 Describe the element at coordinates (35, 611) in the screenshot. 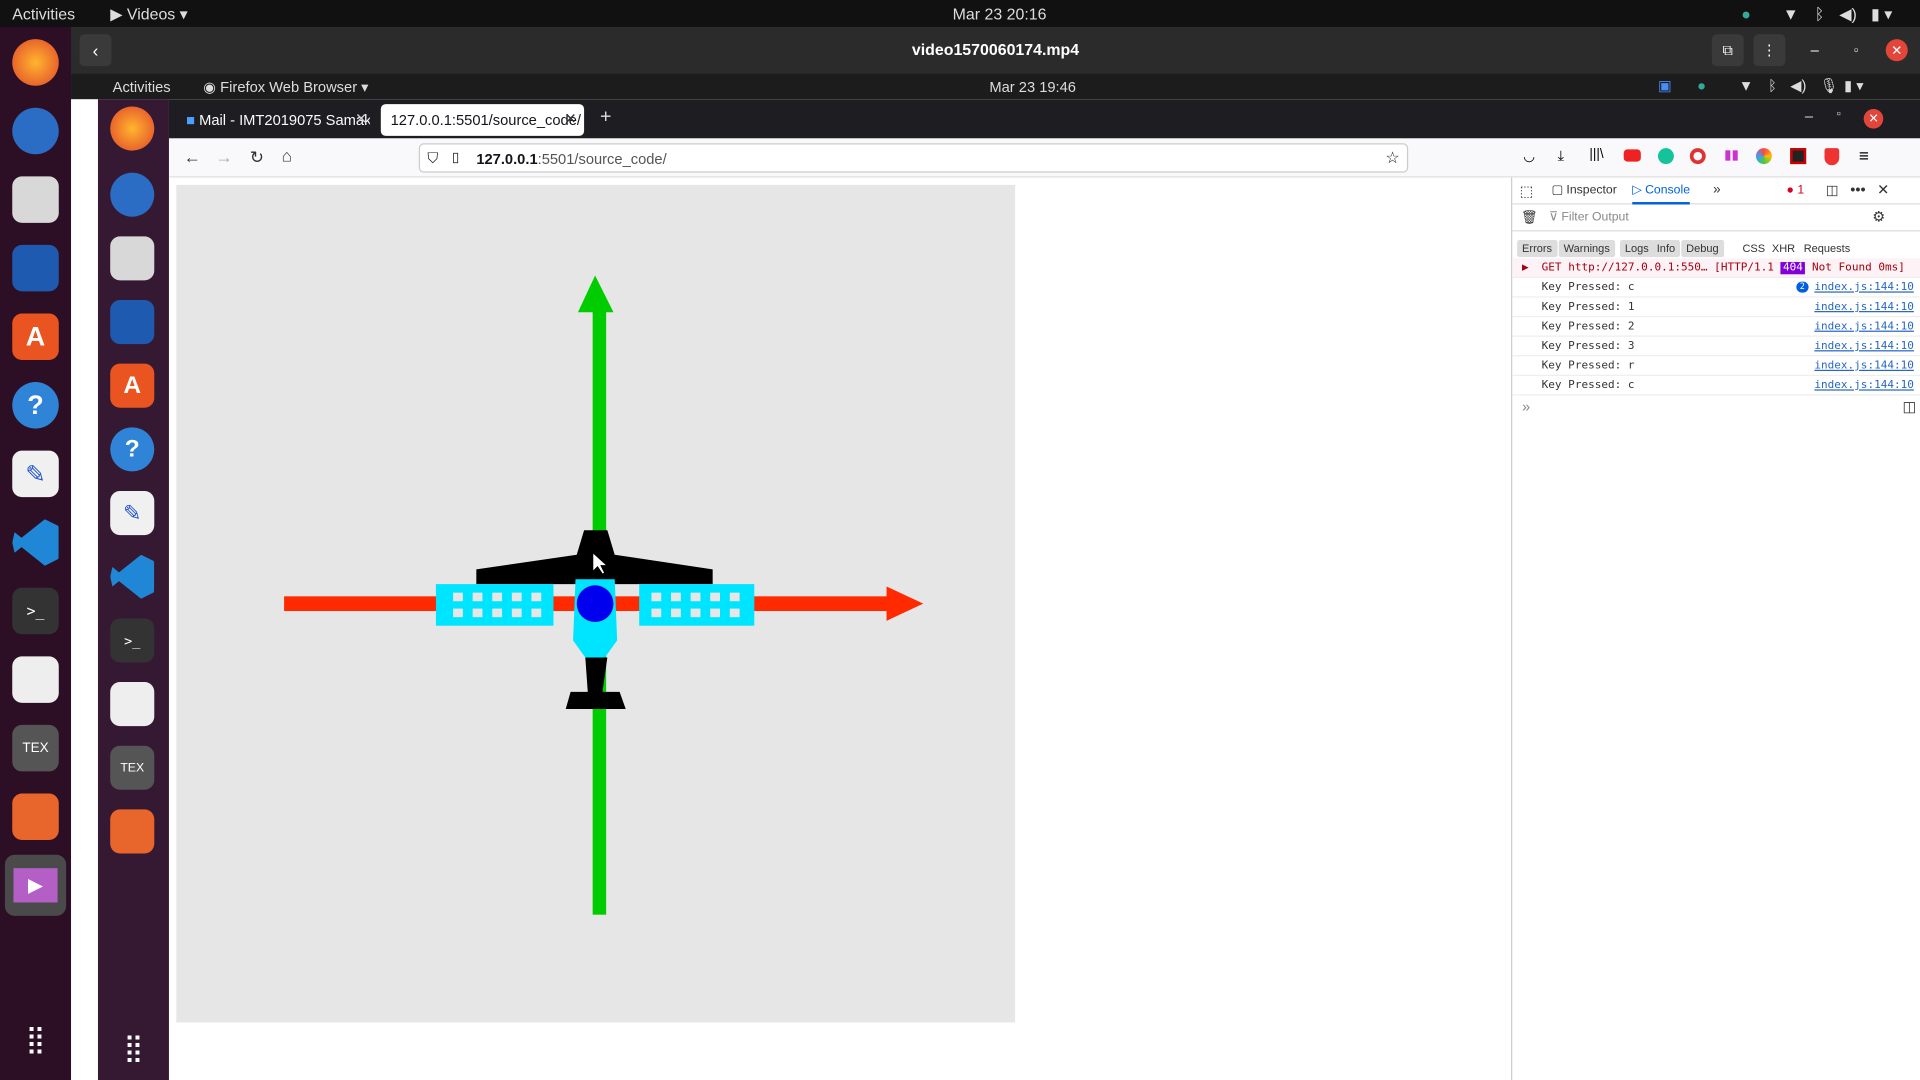

I see `terminal-icon: >_` at that location.